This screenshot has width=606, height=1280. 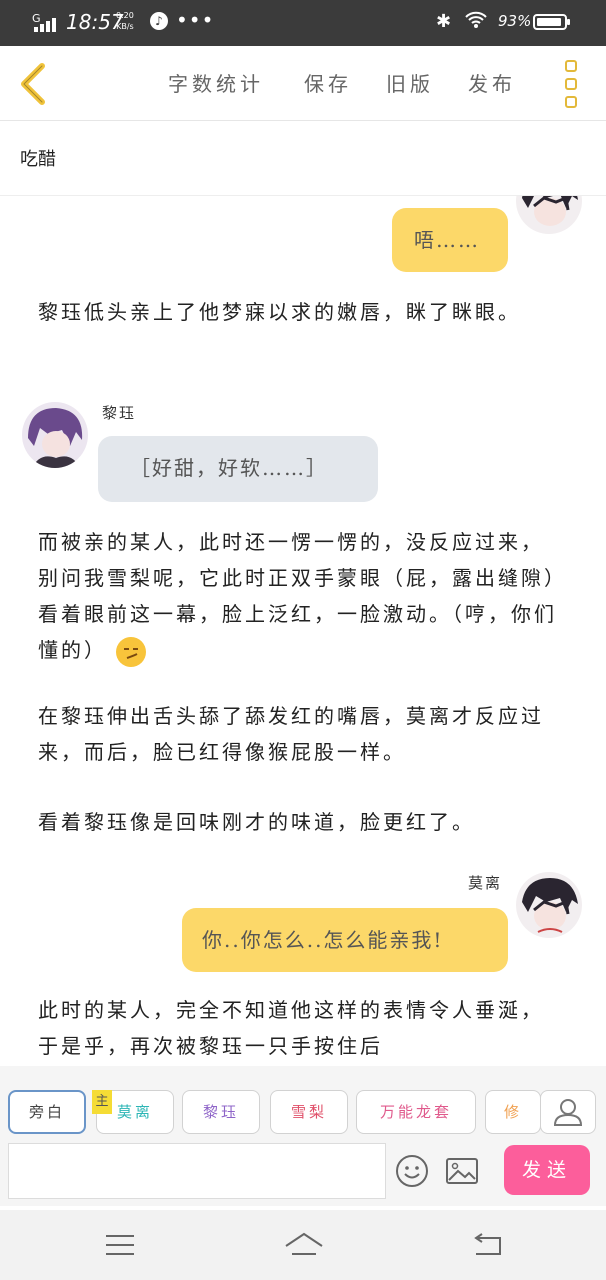 I want to click on main-character-badge: 主, so click(x=102, y=1102).